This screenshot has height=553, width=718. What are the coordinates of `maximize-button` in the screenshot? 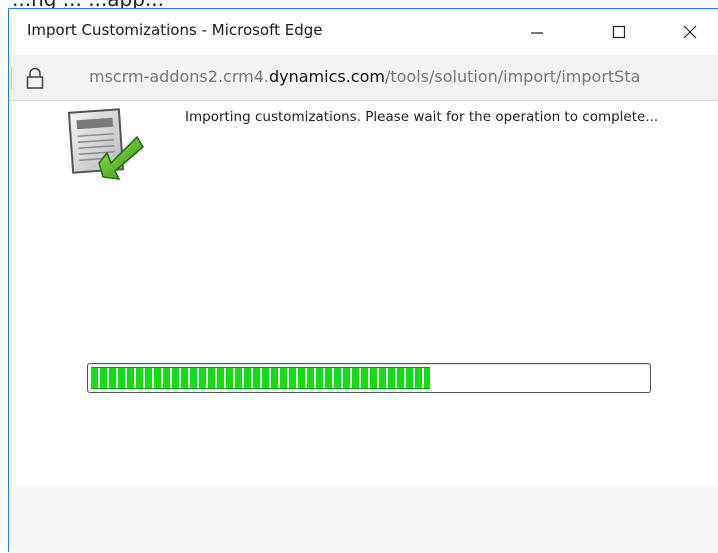 It's located at (619, 32).